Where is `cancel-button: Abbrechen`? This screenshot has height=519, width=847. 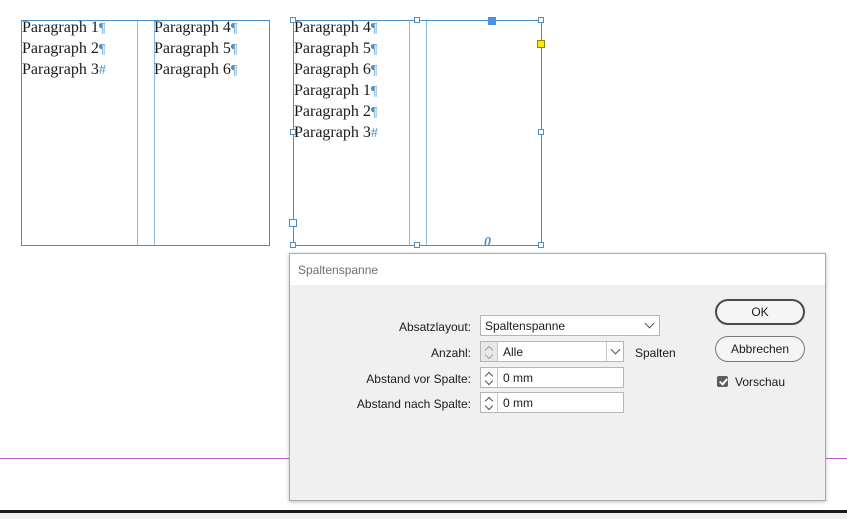
cancel-button: Abbrechen is located at coordinates (760, 349).